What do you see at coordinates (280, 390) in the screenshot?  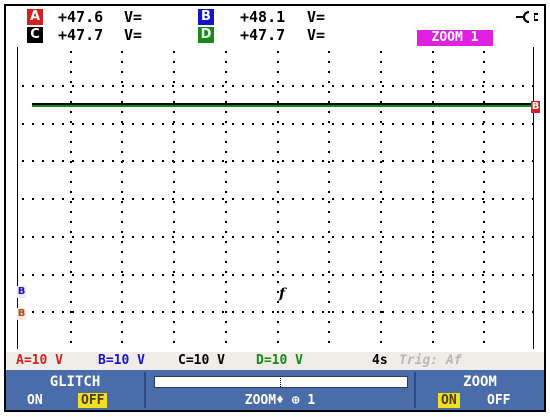 I see `zoom-control: ZOOM♦ ⊕ 1` at bounding box center [280, 390].